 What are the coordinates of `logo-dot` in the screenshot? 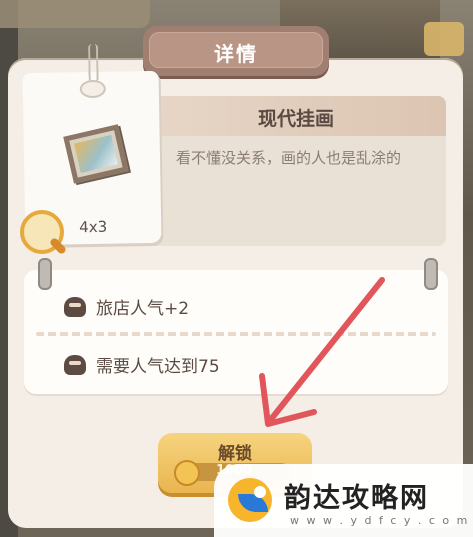 It's located at (260, 492).